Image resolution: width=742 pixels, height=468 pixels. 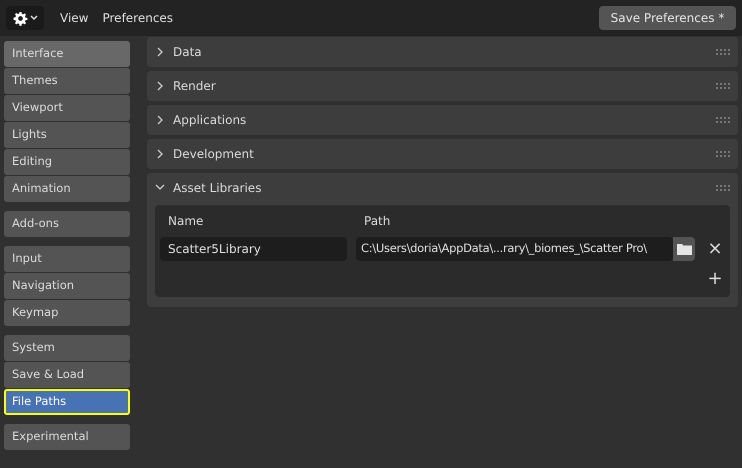 I want to click on sidebar-tab: Animation, so click(x=67, y=189).